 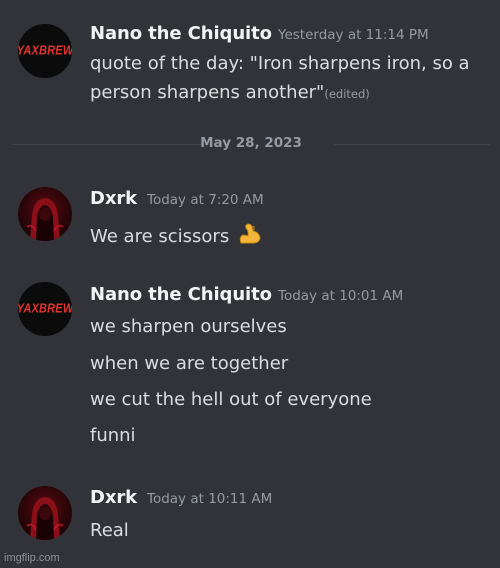 I want to click on timestamp: Yesterday at 11:14 PM, so click(x=353, y=35).